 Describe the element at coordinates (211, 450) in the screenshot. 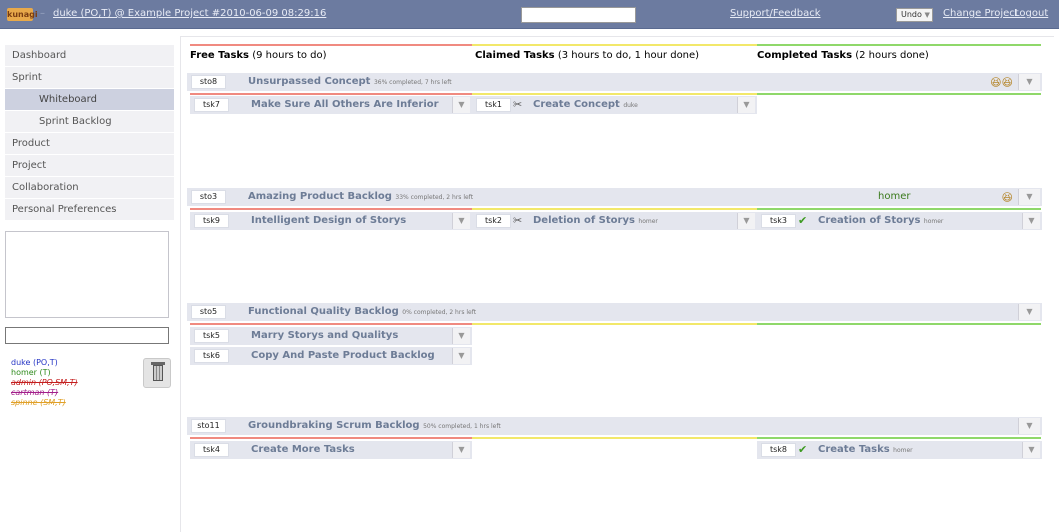

I see `task-id: tsk4` at that location.